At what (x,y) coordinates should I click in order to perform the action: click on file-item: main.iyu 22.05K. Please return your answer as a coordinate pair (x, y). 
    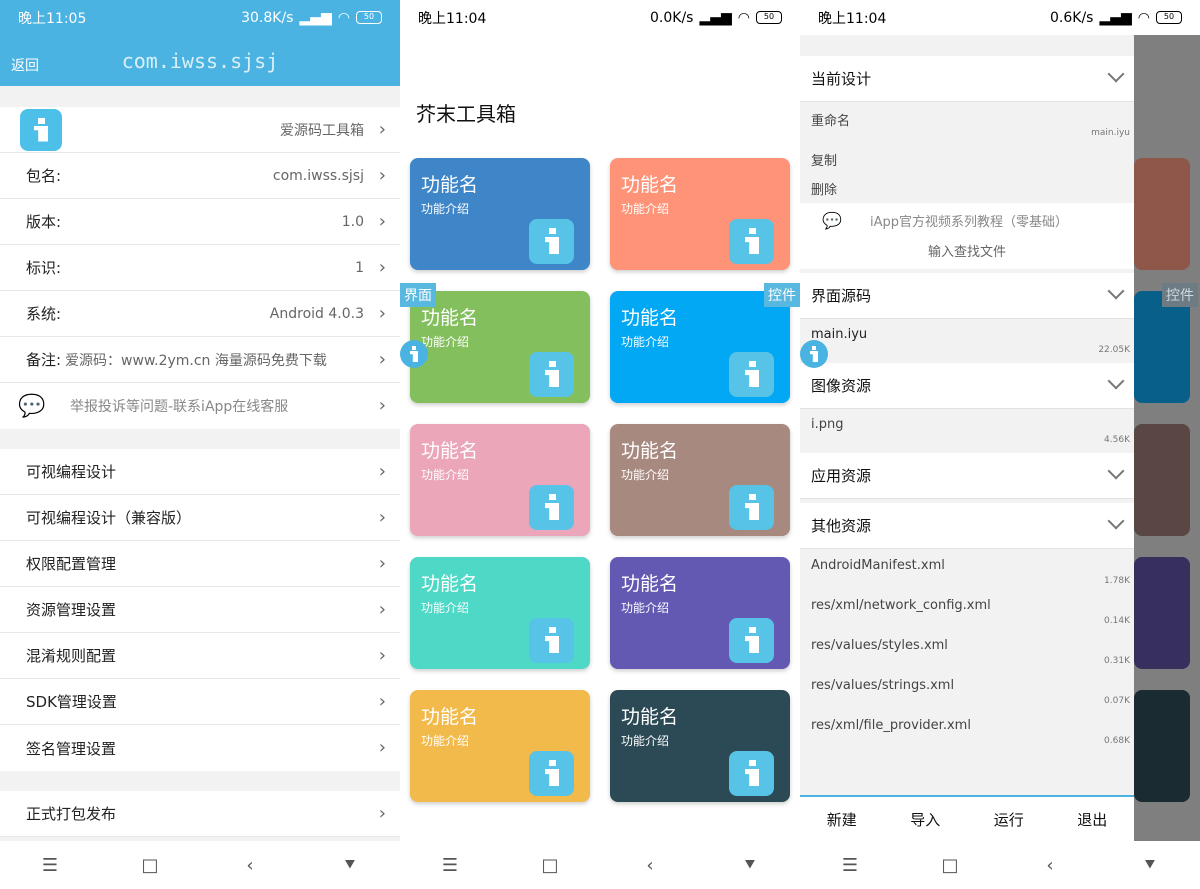
    Looking at the image, I should click on (967, 343).